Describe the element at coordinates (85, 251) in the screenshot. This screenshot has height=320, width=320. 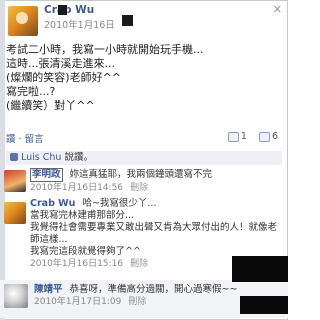
I see `comment-body: 我寫完這段就覺得夠了^^` at that location.